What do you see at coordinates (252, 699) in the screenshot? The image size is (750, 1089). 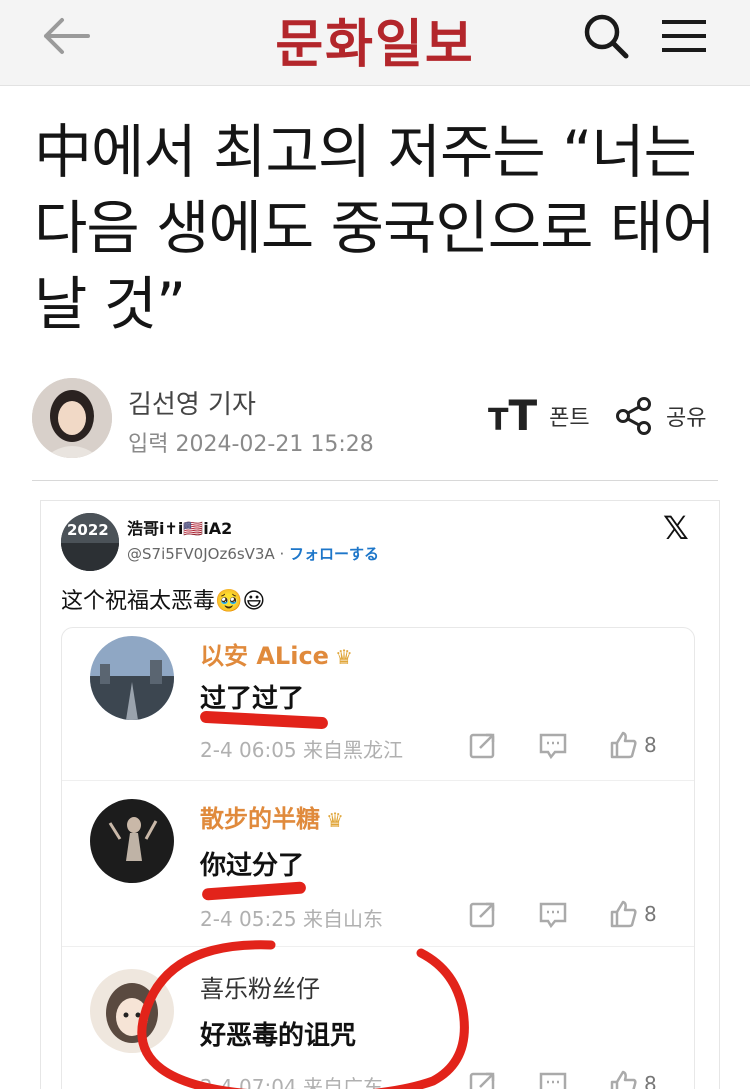 I see `comment-text: 过了过了` at bounding box center [252, 699].